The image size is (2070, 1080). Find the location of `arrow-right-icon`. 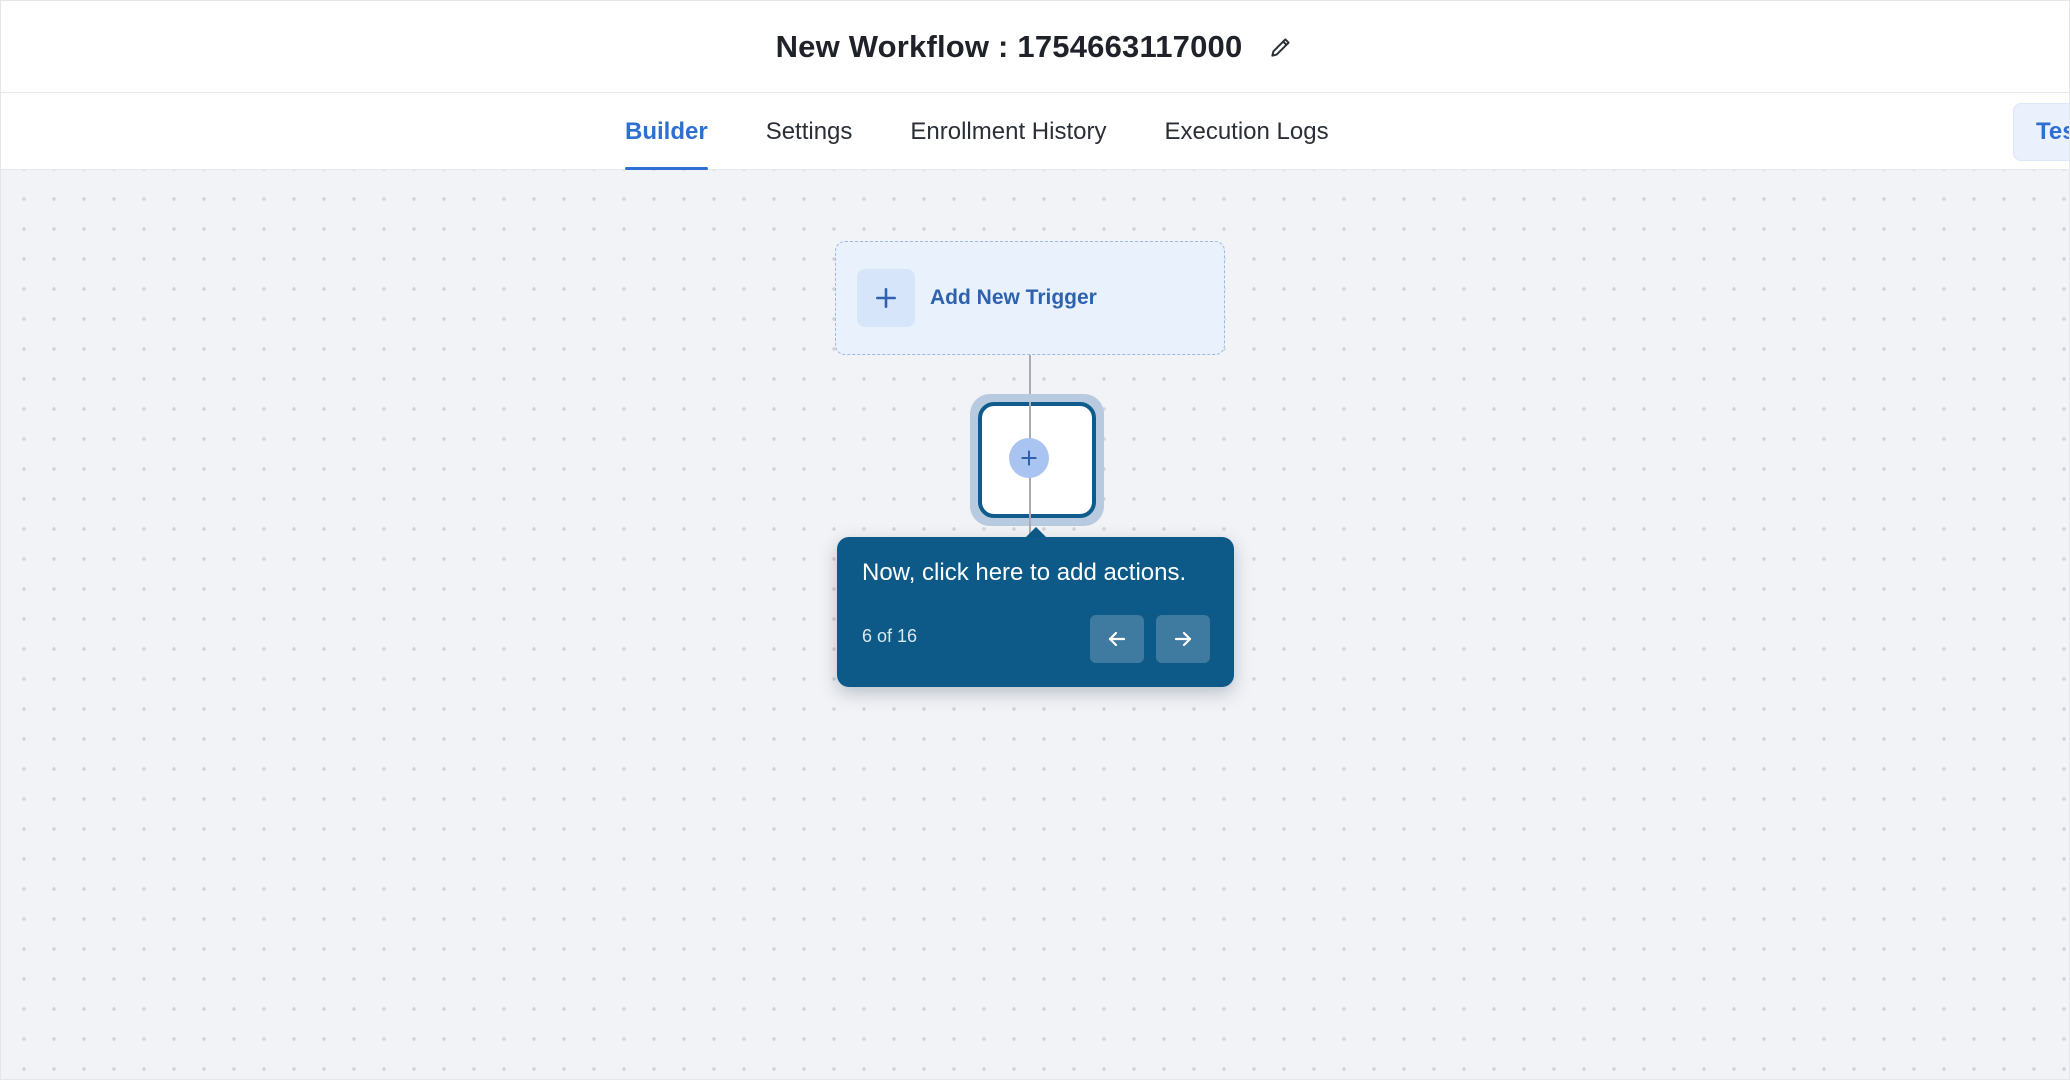

arrow-right-icon is located at coordinates (1183, 639).